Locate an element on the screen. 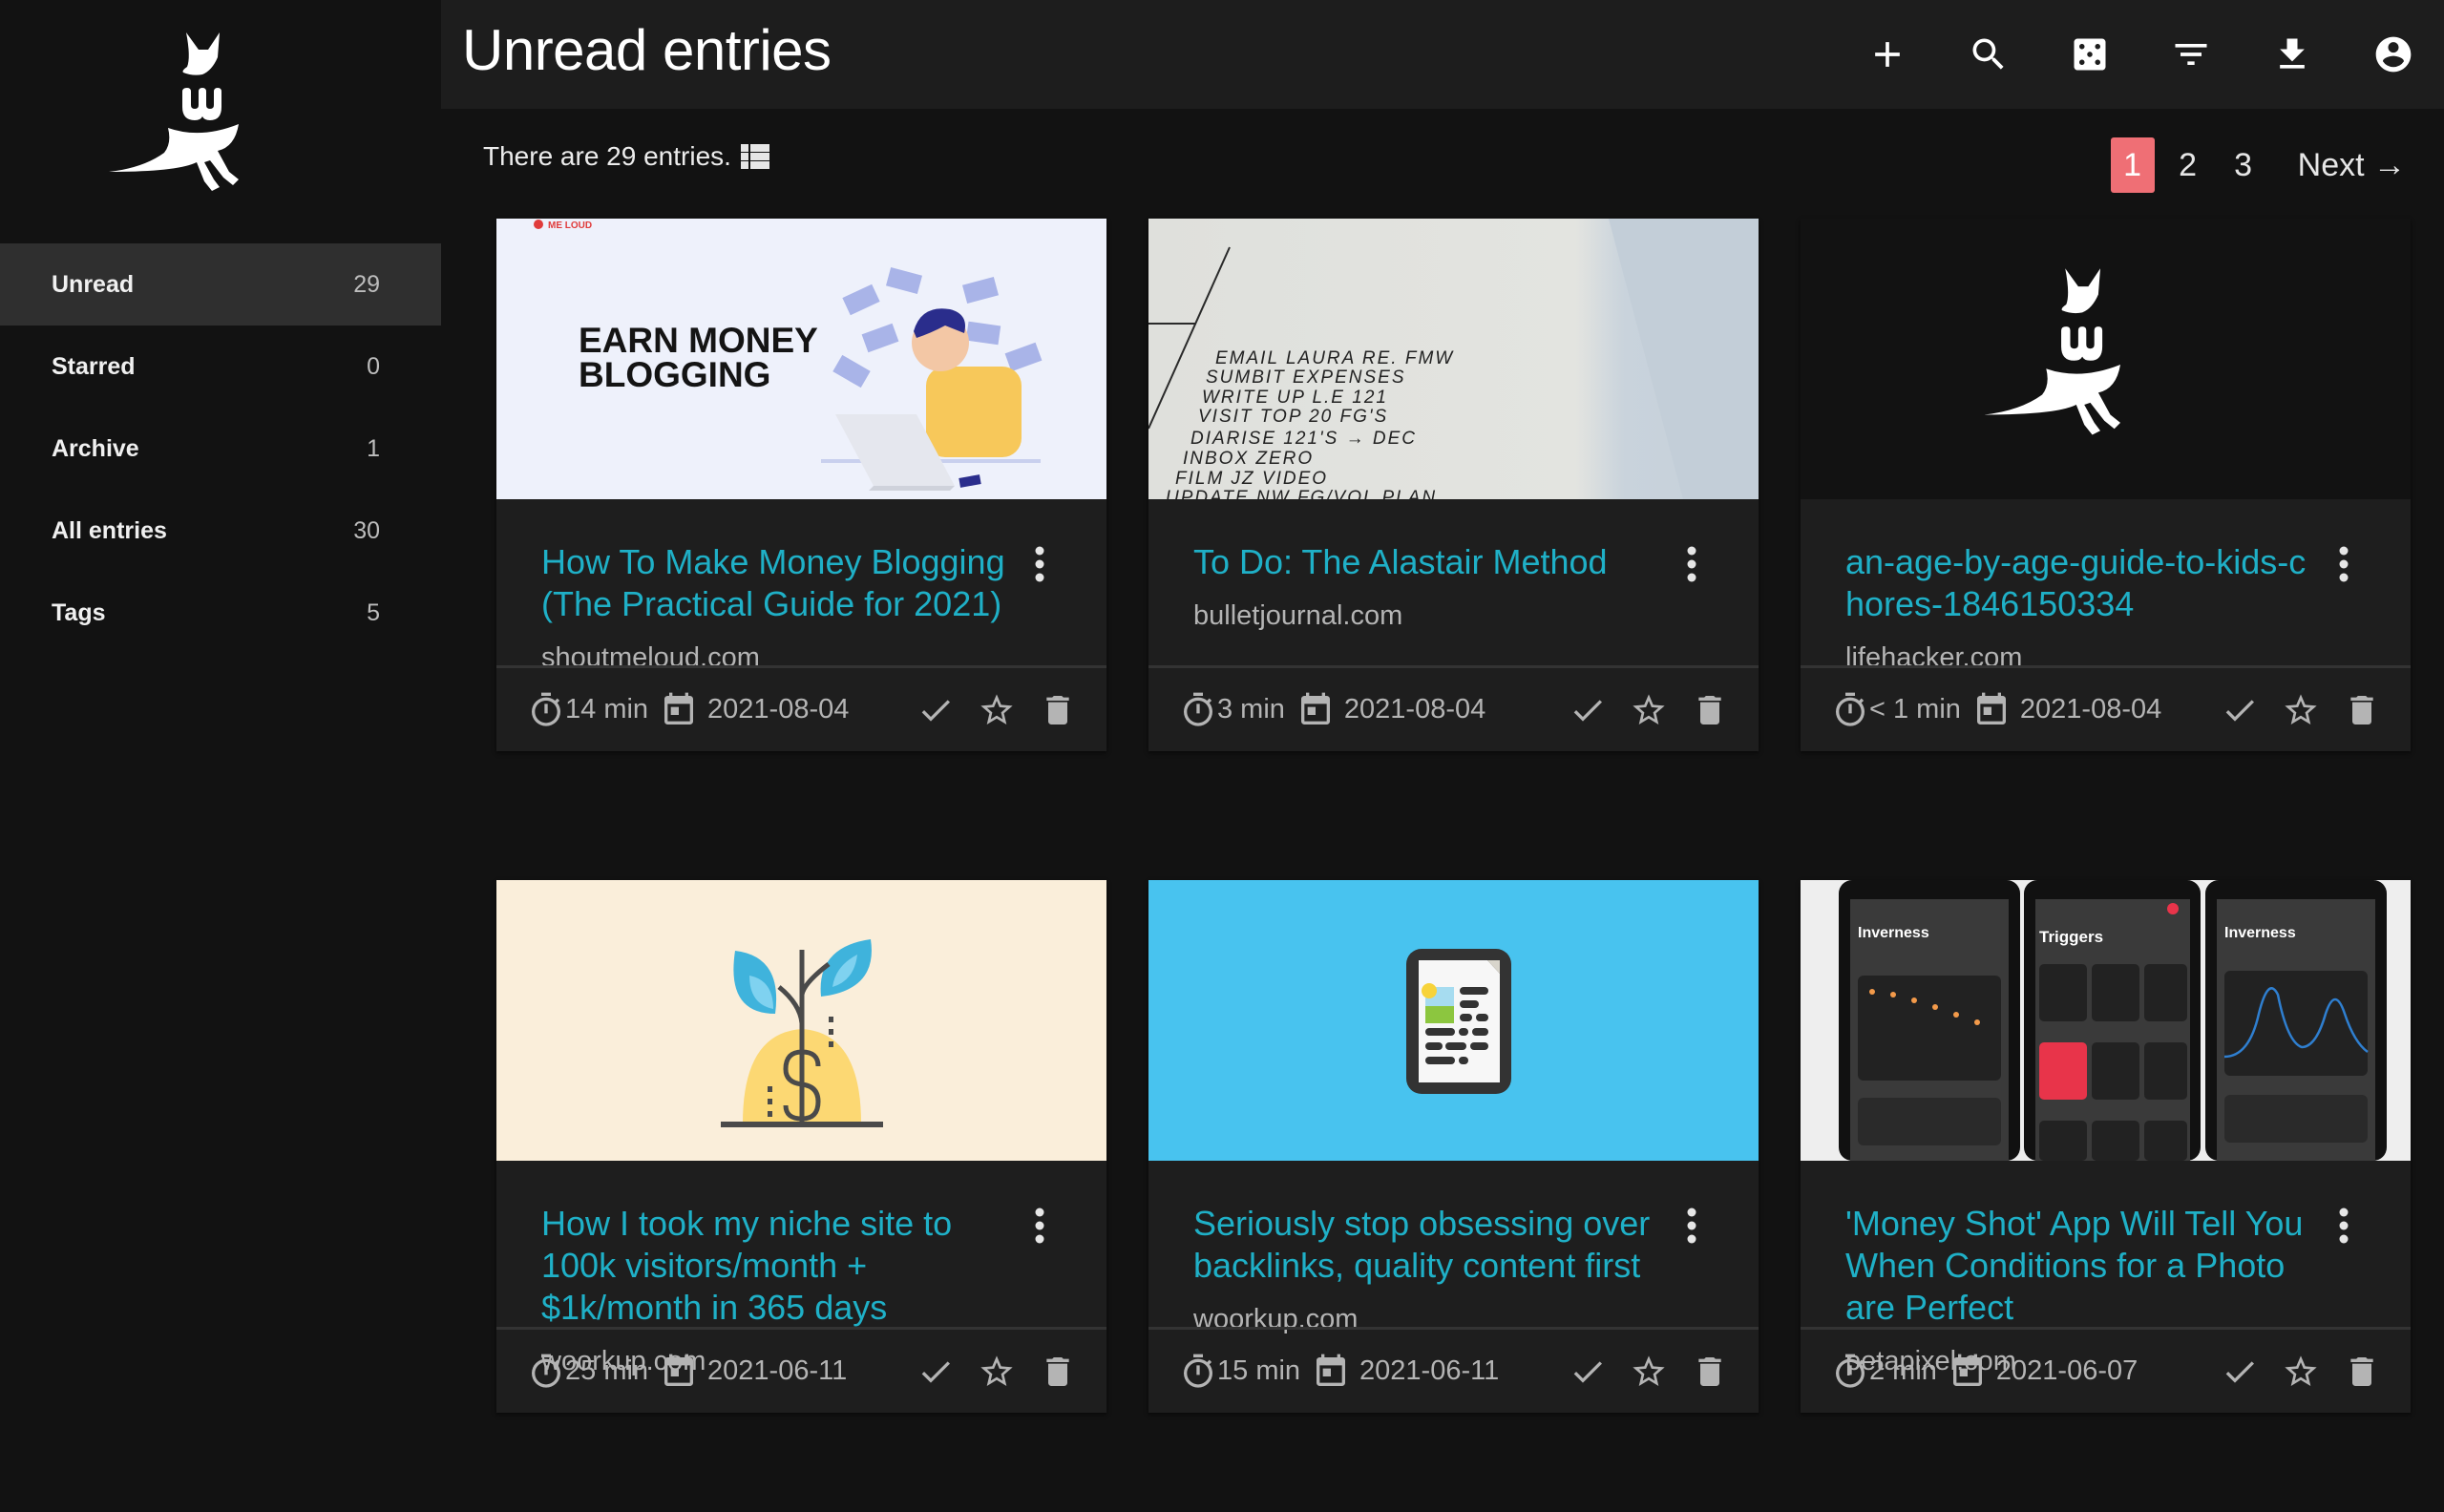 The height and width of the screenshot is (1512, 2444). image-brand-text: ME LOUD is located at coordinates (570, 225).